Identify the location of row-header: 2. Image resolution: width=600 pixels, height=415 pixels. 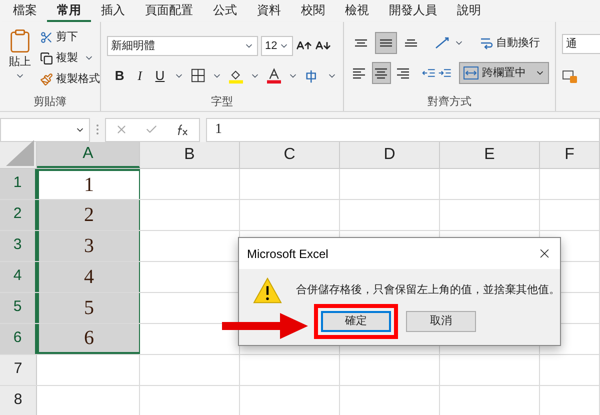
(18, 215).